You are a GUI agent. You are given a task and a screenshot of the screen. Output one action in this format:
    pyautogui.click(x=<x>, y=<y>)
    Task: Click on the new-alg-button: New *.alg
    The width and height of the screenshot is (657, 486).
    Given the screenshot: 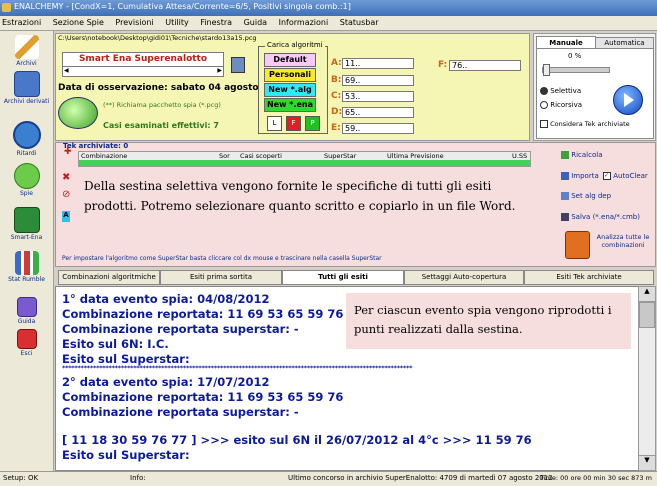 What is the action you would take?
    pyautogui.click(x=290, y=90)
    